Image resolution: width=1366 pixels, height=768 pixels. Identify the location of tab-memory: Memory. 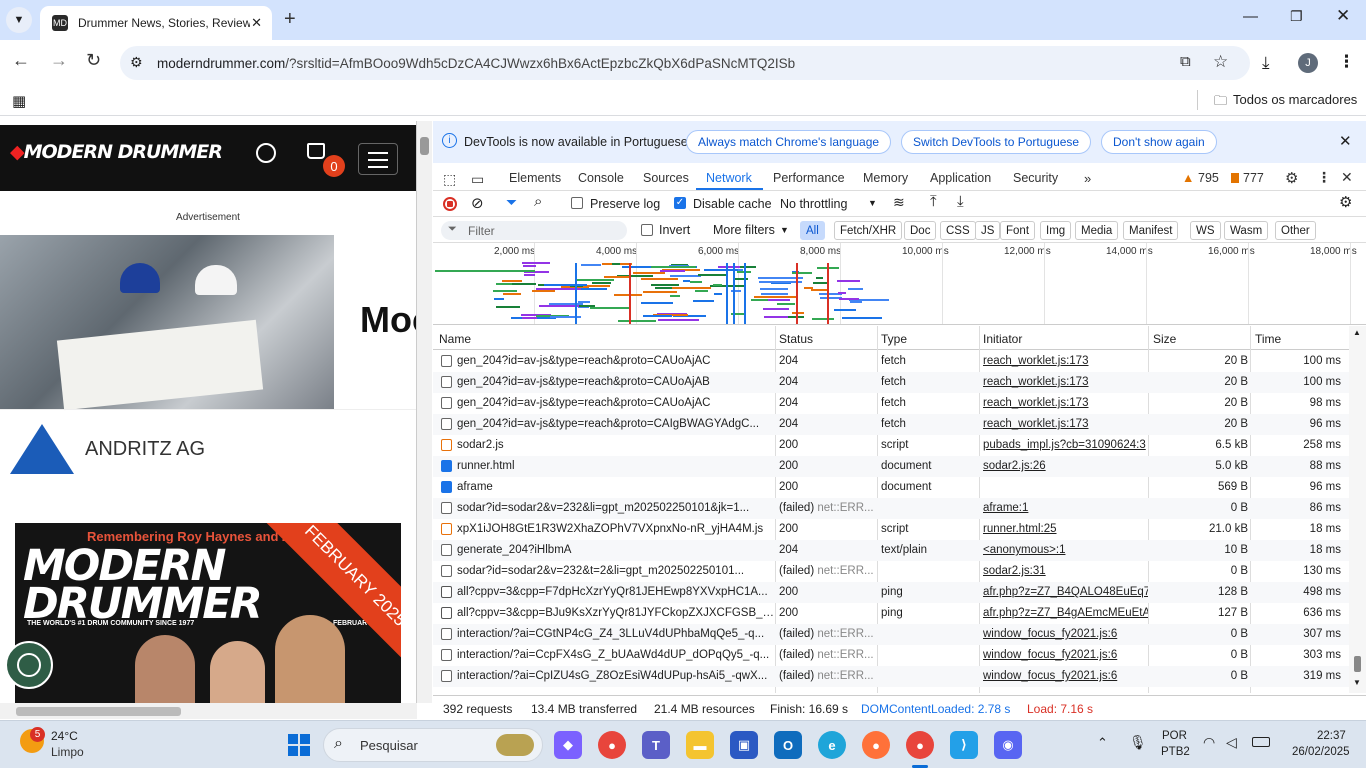
(885, 178).